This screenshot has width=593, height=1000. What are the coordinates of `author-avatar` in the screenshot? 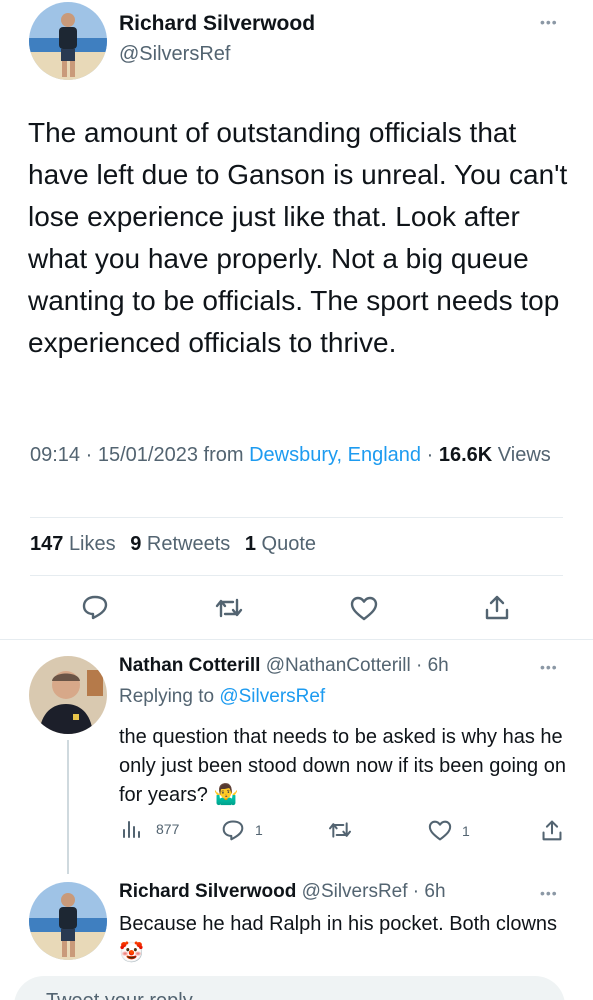 It's located at (68, 41).